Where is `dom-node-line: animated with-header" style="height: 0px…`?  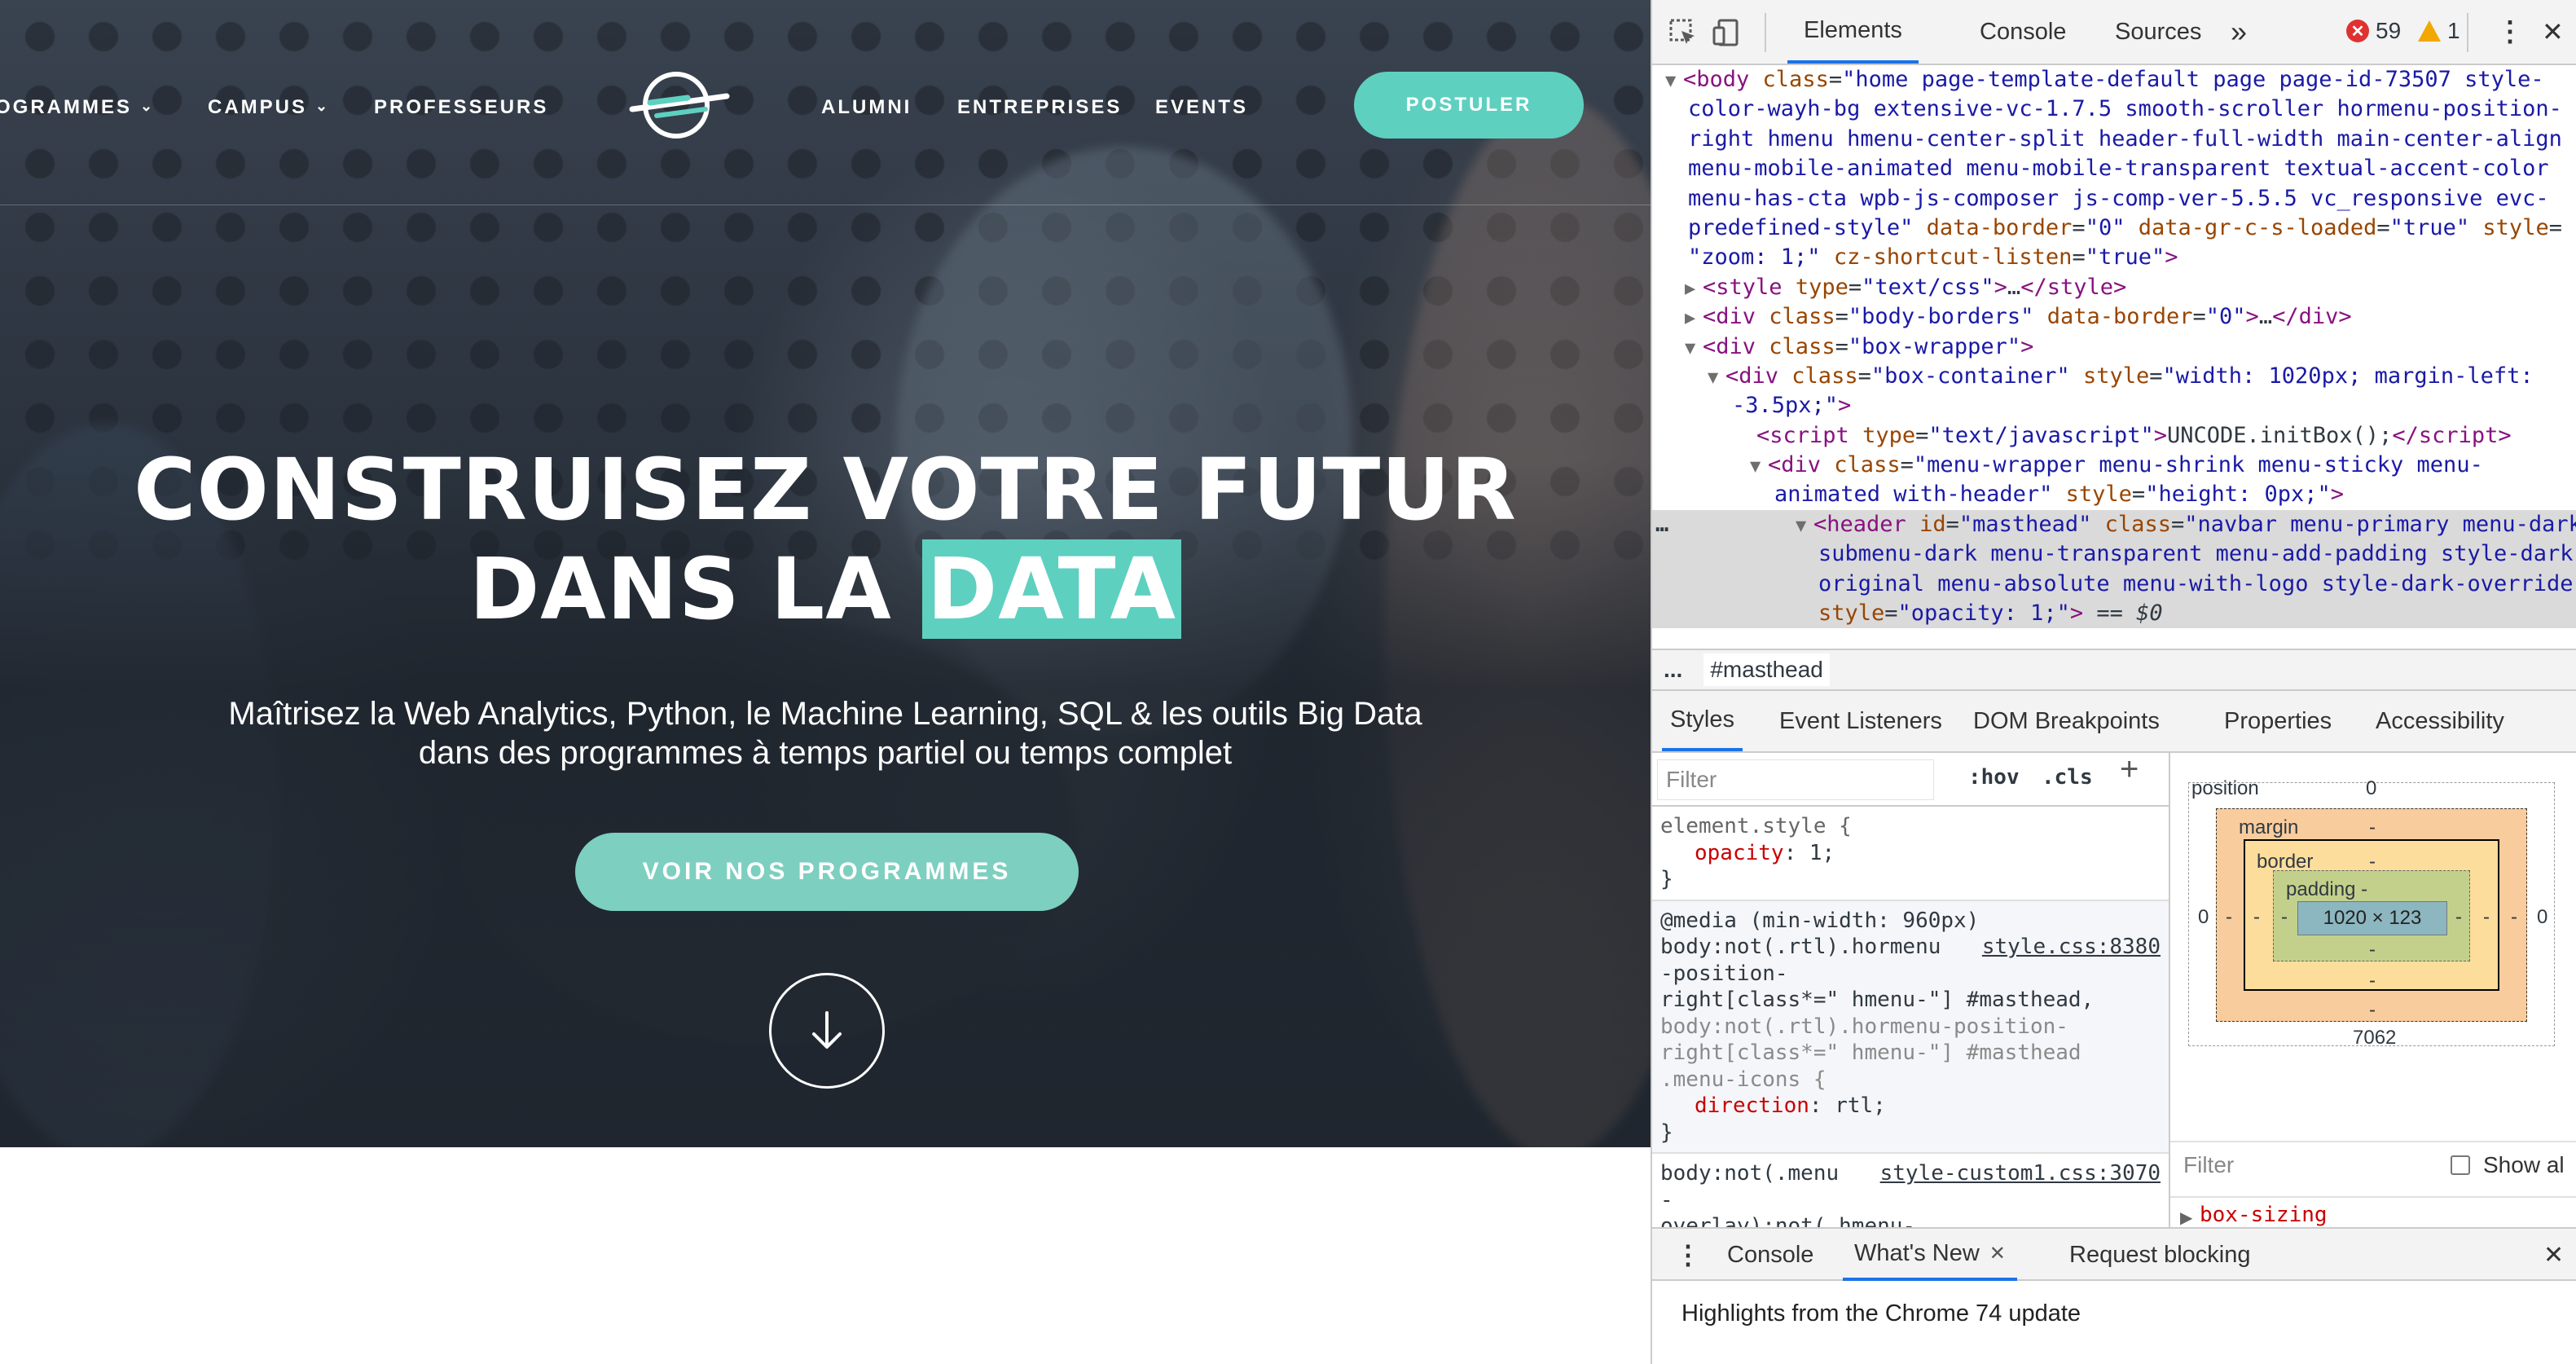 dom-node-line: animated with-header" style="height: 0px… is located at coordinates (2114, 494).